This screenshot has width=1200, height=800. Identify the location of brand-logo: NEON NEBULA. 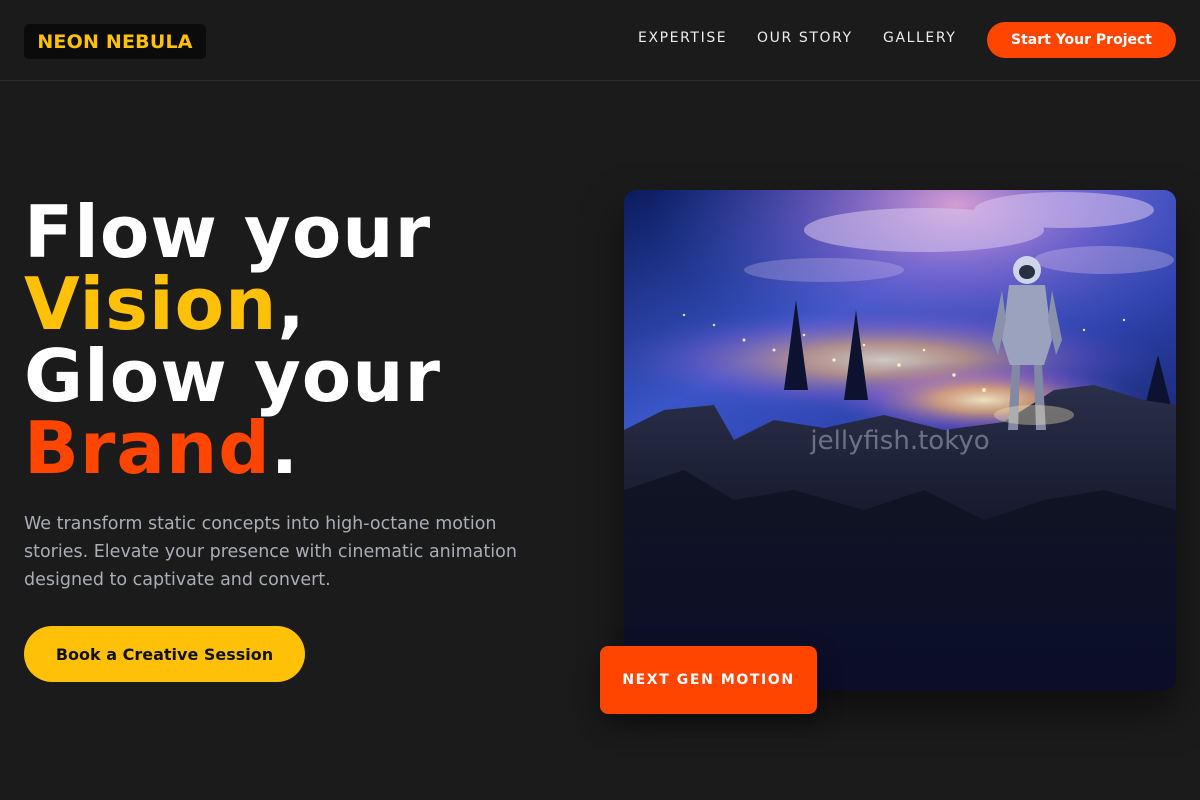
(115, 41).